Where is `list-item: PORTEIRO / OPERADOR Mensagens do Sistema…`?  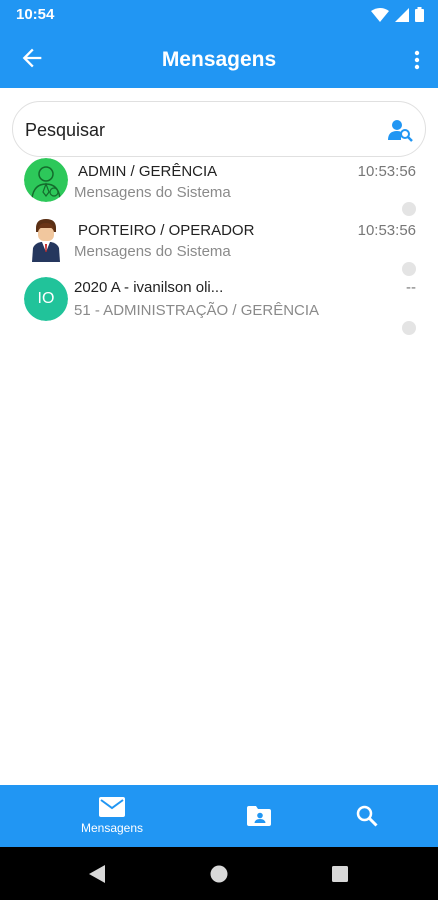 list-item: PORTEIRO / OPERADOR Mensagens do Sistema… is located at coordinates (219, 246).